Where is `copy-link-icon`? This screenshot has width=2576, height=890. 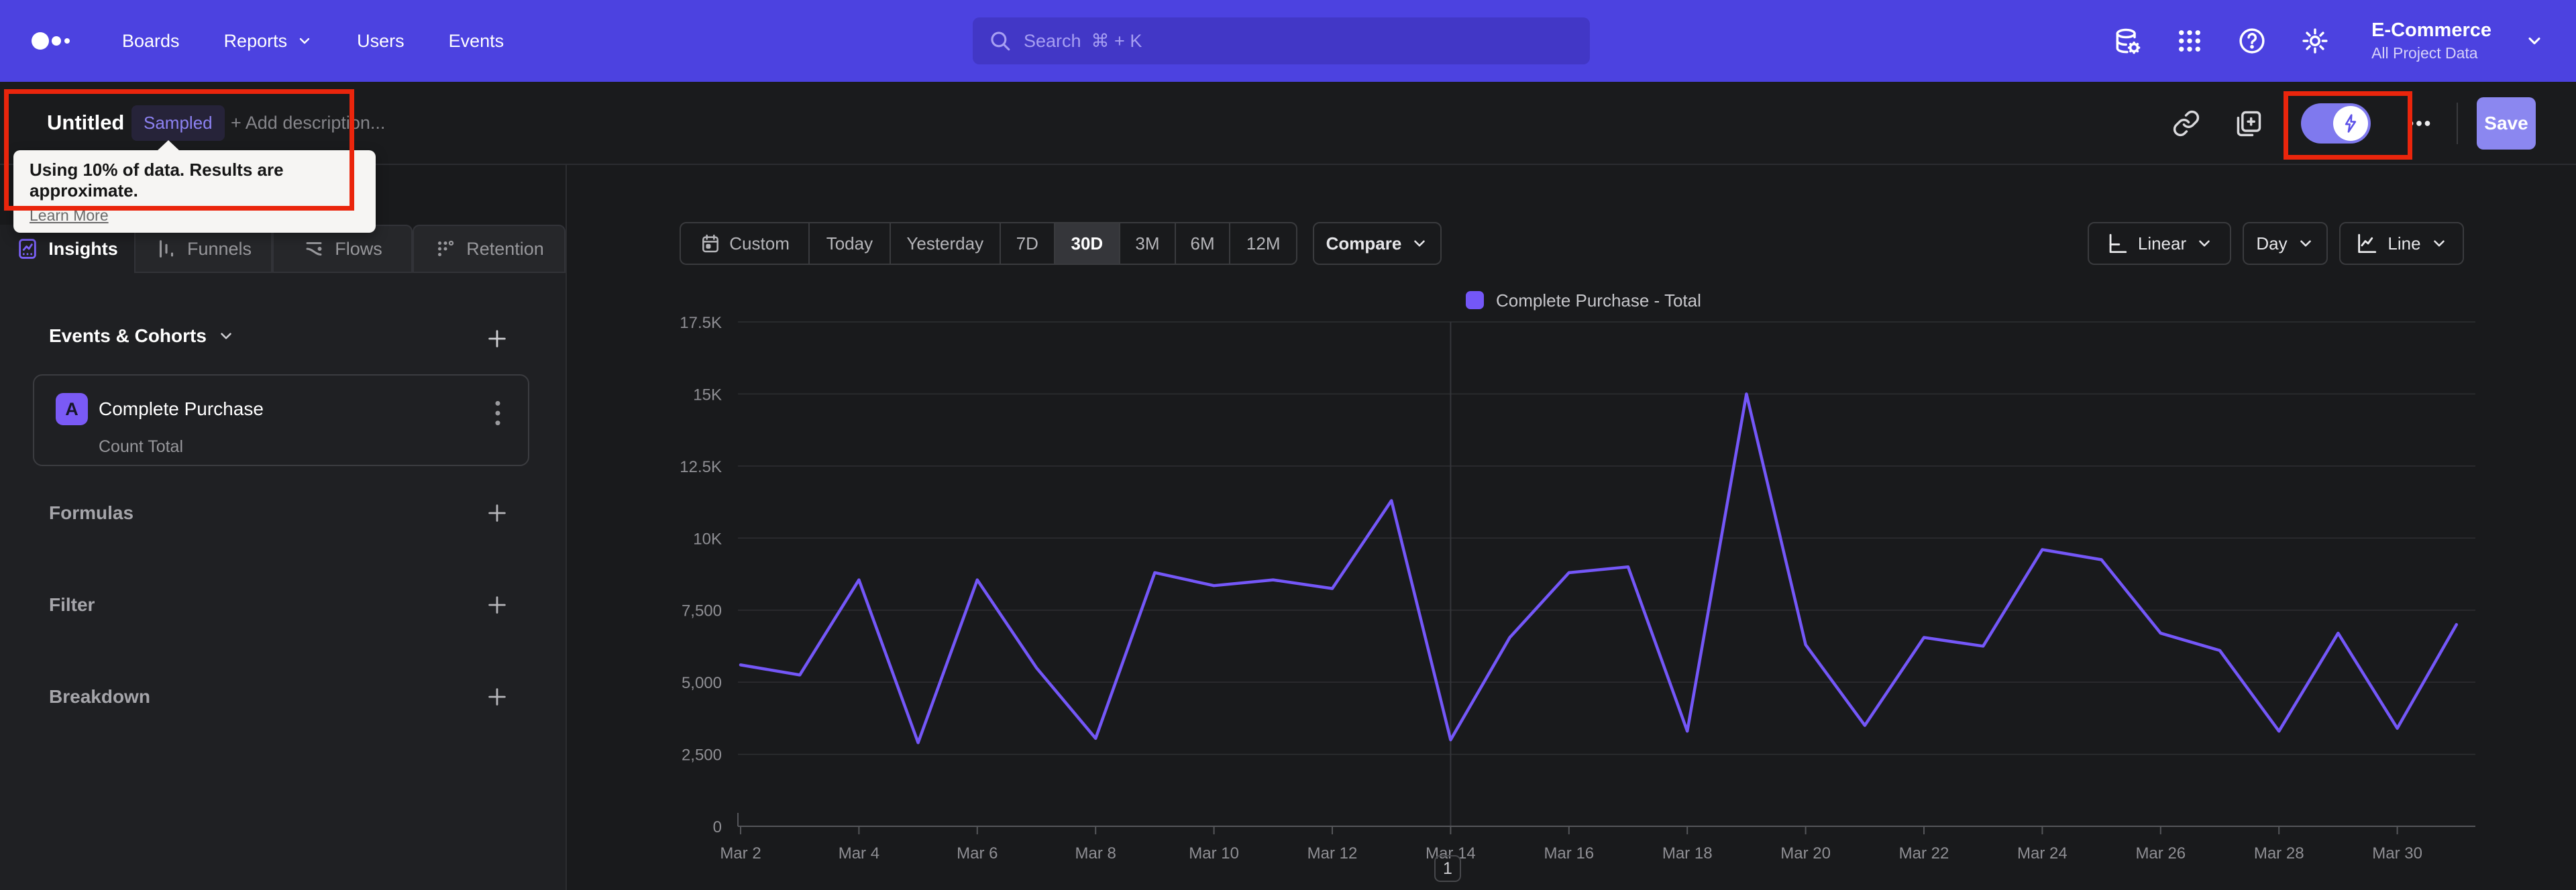 copy-link-icon is located at coordinates (2186, 123).